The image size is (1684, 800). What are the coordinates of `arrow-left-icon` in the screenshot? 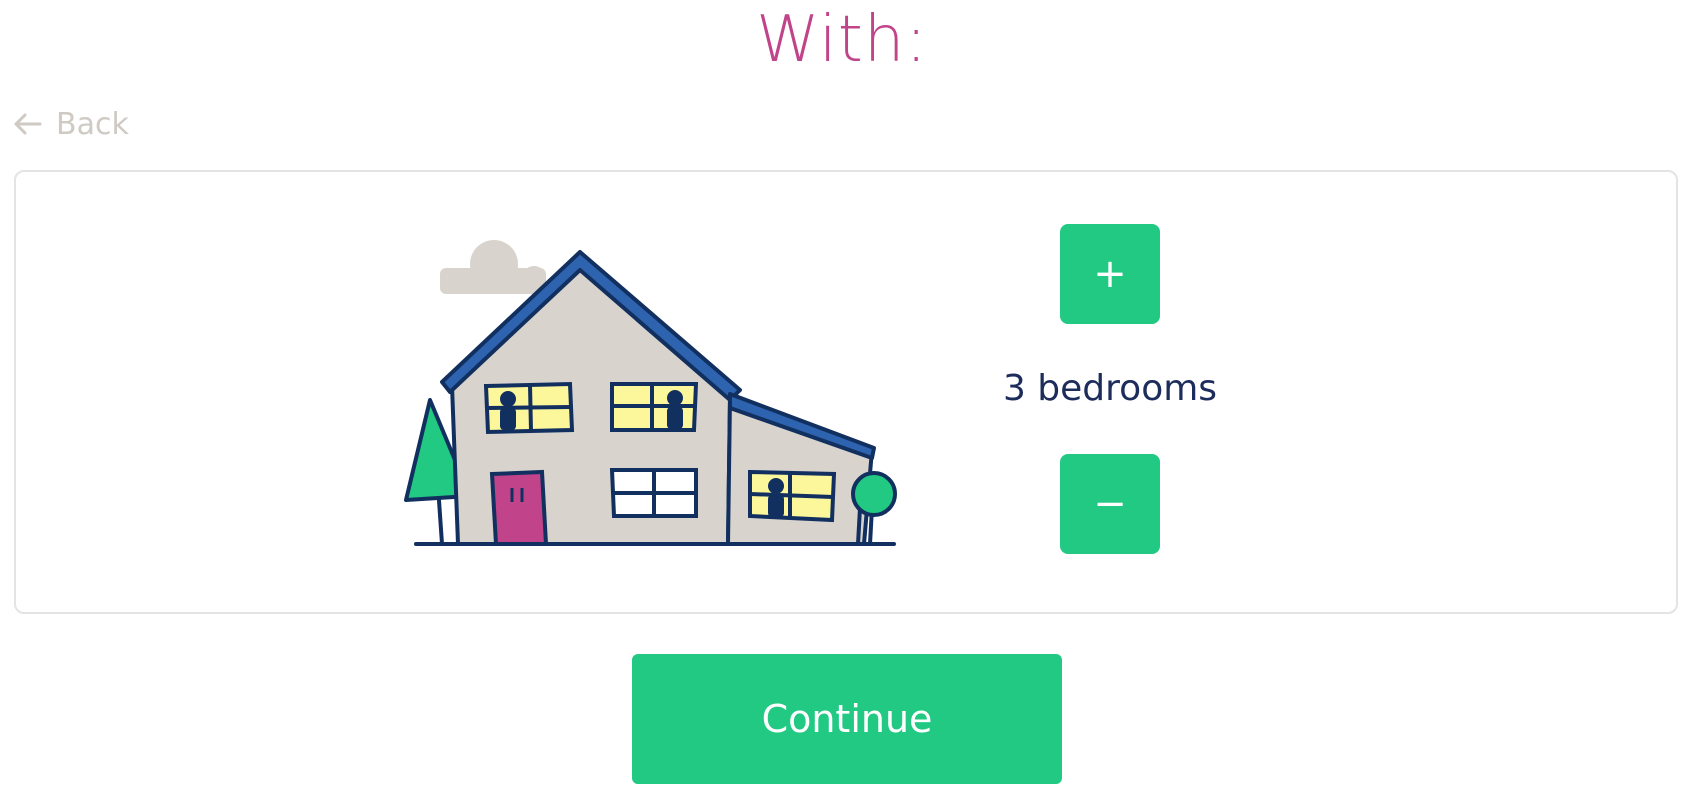 It's located at (27, 124).